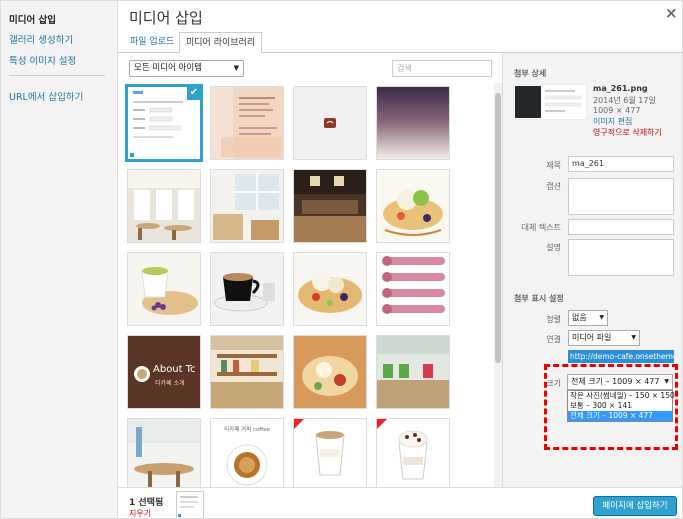 The image size is (683, 519). I want to click on green-latte-image, so click(164, 289).